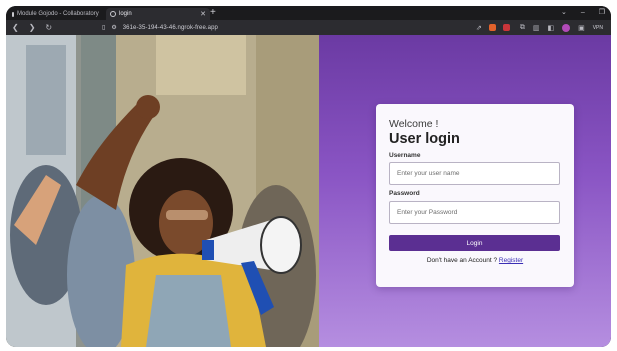 This screenshot has width=617, height=351. Describe the element at coordinates (536, 28) in the screenshot. I see `sidebar-icon: ▥` at that location.